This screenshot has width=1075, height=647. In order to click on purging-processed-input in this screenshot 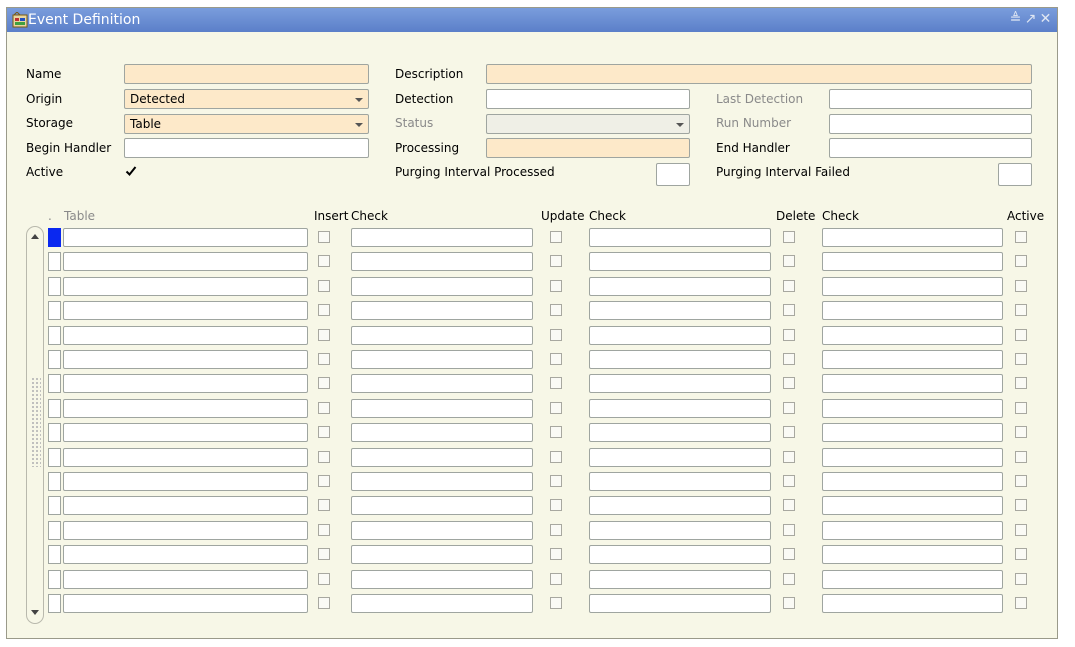, I will do `click(673, 174)`.